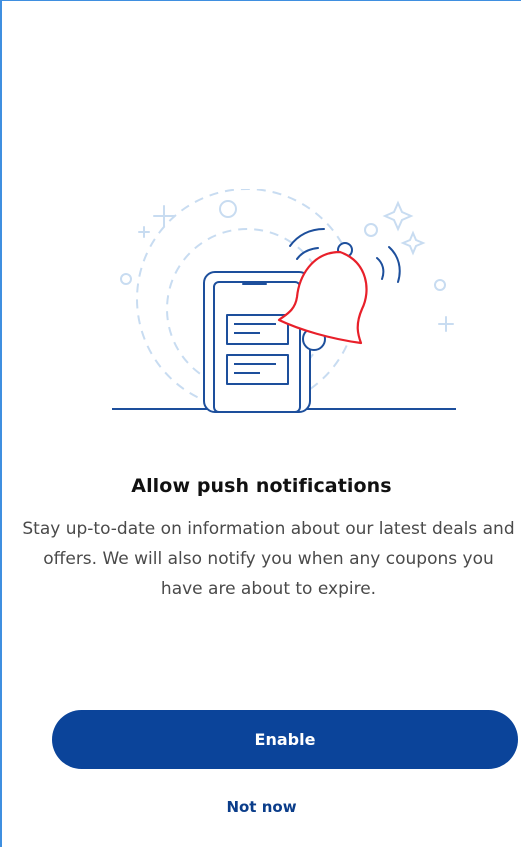  Describe the element at coordinates (228, 209) in the screenshot. I see `ring-sparkle-icon` at that location.